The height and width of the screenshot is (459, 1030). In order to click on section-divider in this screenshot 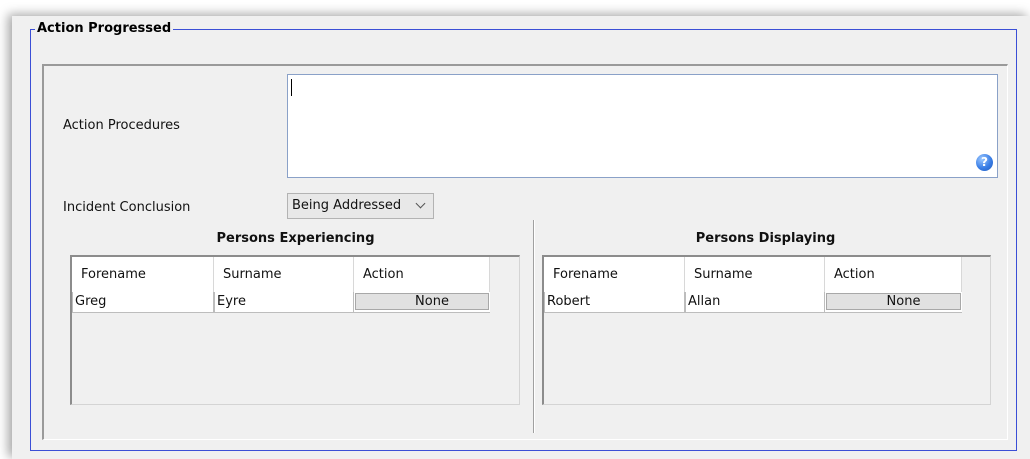, I will do `click(534, 326)`.